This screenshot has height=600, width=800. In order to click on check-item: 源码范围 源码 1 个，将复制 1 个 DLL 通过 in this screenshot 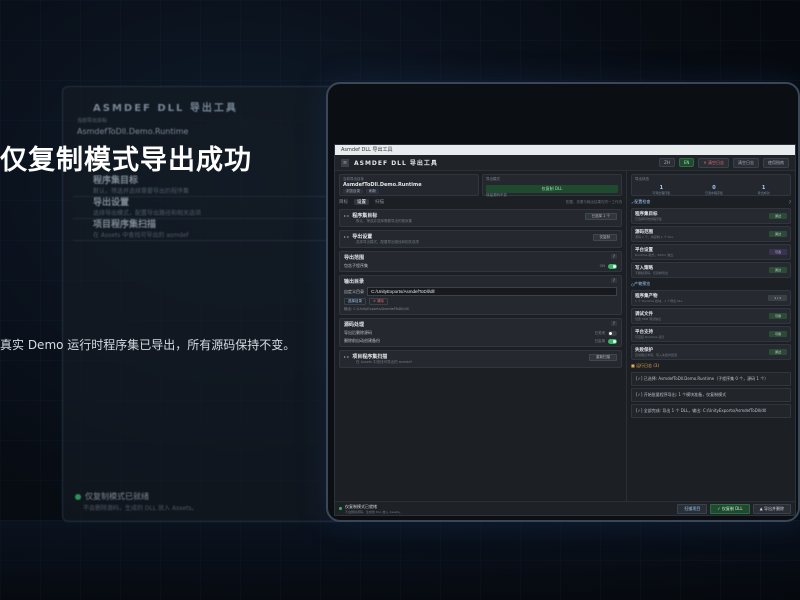, I will do `click(711, 234)`.